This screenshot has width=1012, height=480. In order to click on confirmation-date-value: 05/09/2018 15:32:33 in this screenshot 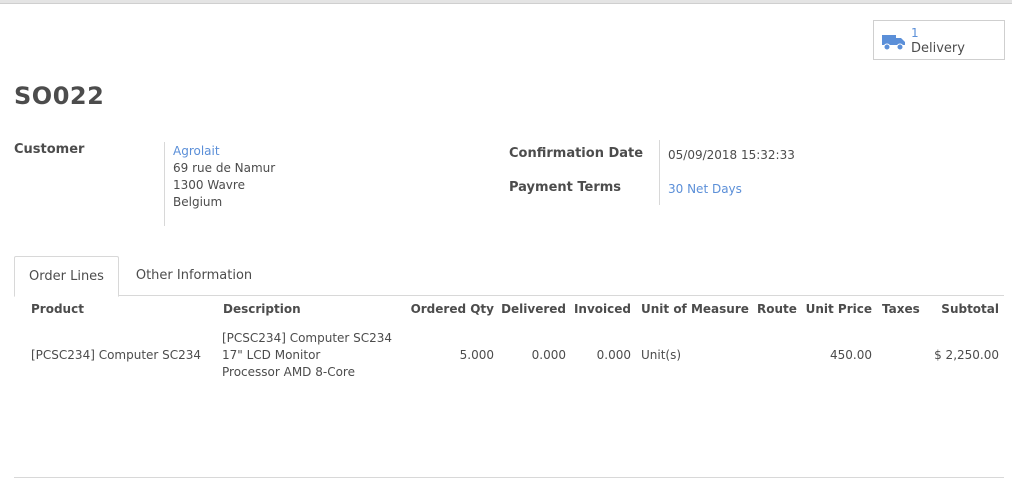, I will do `click(731, 155)`.